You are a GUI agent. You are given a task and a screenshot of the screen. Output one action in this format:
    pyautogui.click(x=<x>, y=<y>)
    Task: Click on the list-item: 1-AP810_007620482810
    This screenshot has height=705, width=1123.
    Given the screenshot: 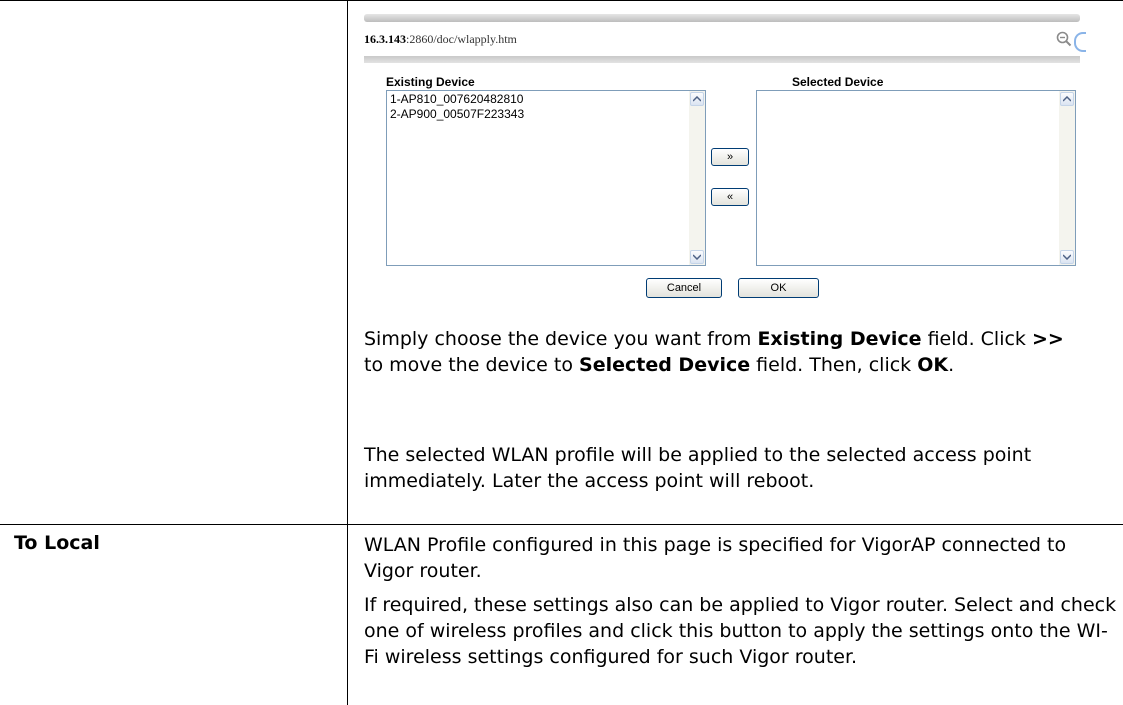 What is the action you would take?
    pyautogui.click(x=457, y=99)
    